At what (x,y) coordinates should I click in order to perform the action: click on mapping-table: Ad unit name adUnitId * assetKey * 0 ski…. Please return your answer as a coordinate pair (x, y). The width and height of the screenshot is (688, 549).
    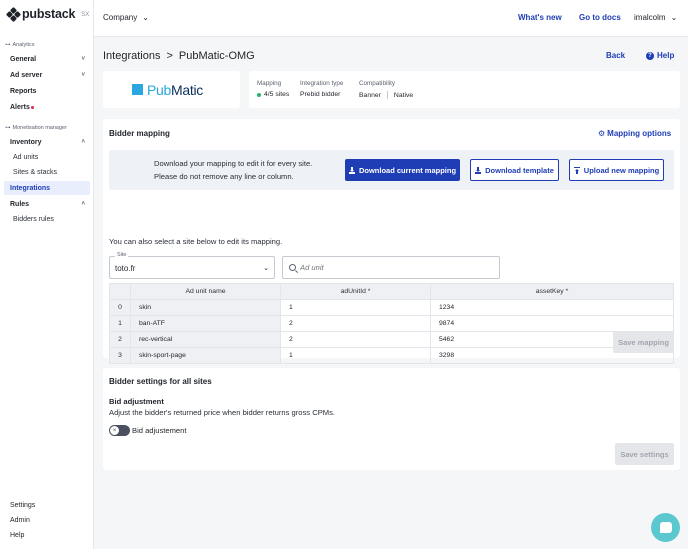
    Looking at the image, I should click on (391, 323).